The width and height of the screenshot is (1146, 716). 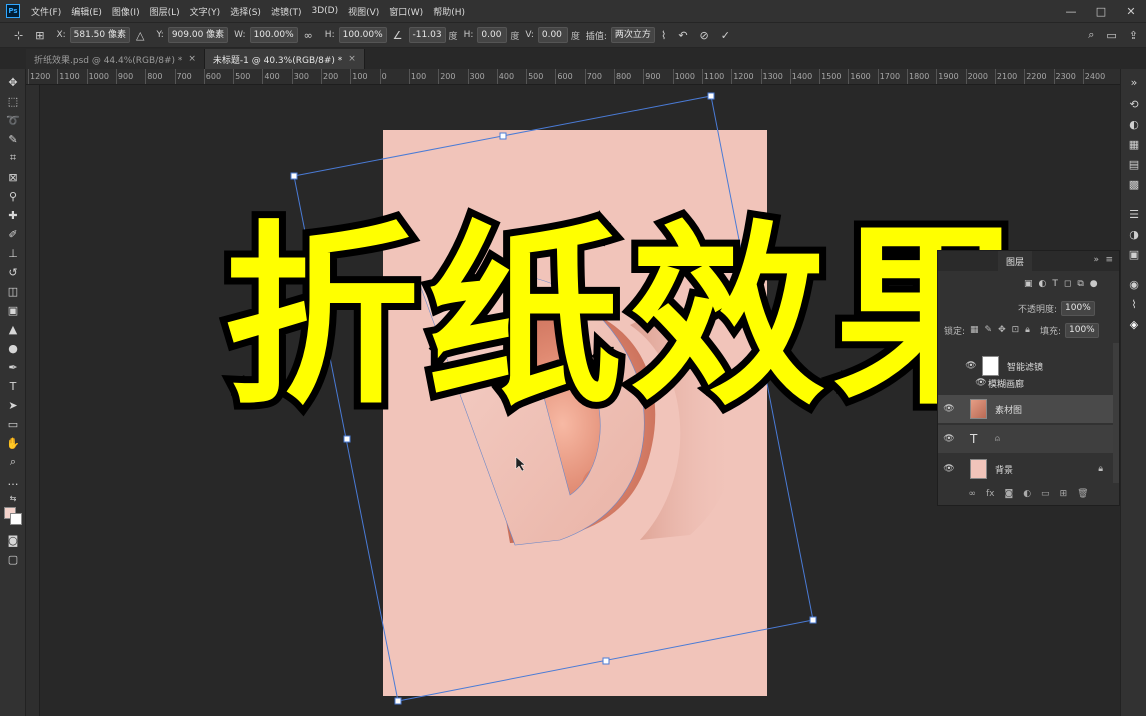 What do you see at coordinates (13, 310) in the screenshot?
I see `gradient-tool-icon: ▣` at bounding box center [13, 310].